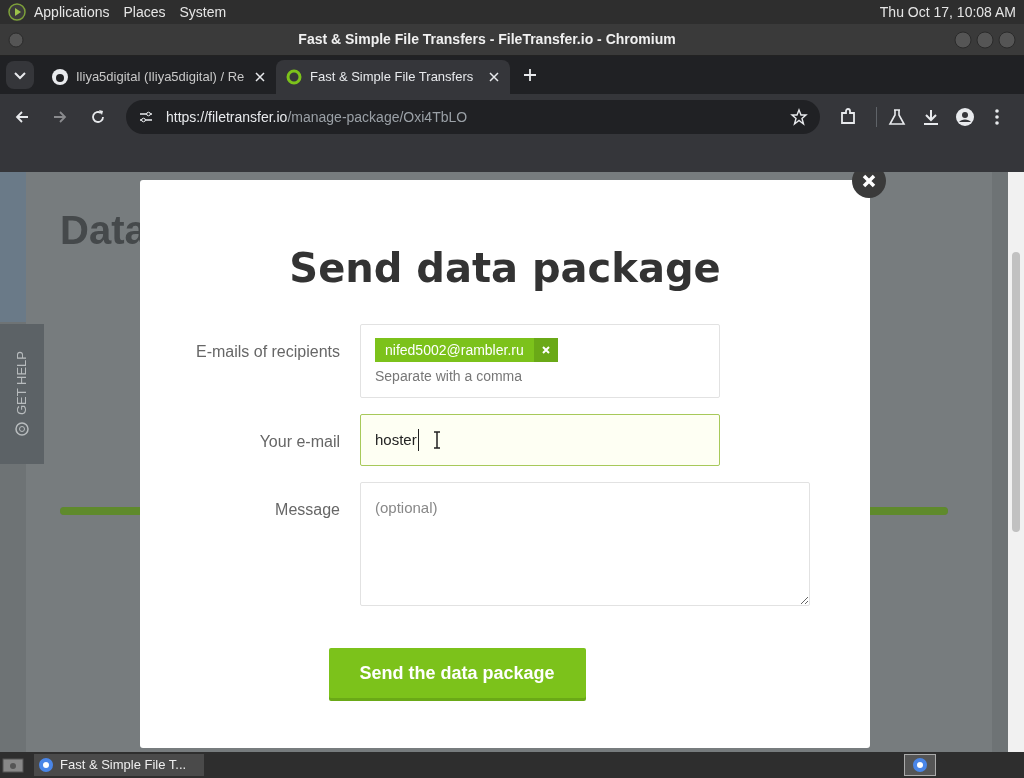 The image size is (1024, 778). Describe the element at coordinates (848, 117) in the screenshot. I see `puzzle-icon` at that location.